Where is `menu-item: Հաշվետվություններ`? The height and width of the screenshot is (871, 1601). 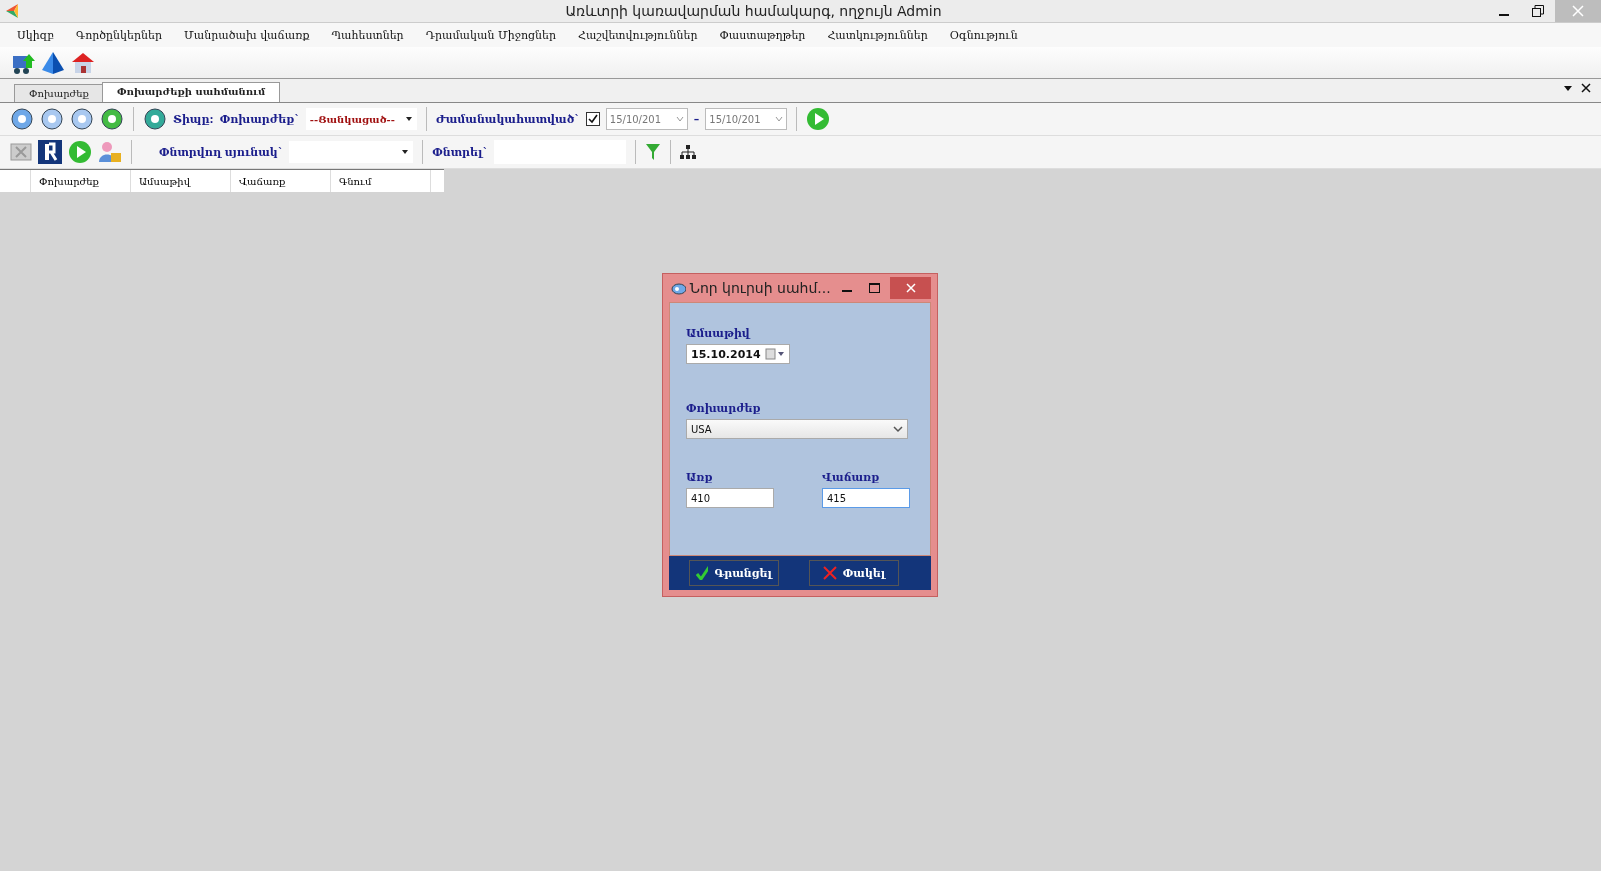 menu-item: Հաշվետվություններ is located at coordinates (638, 35).